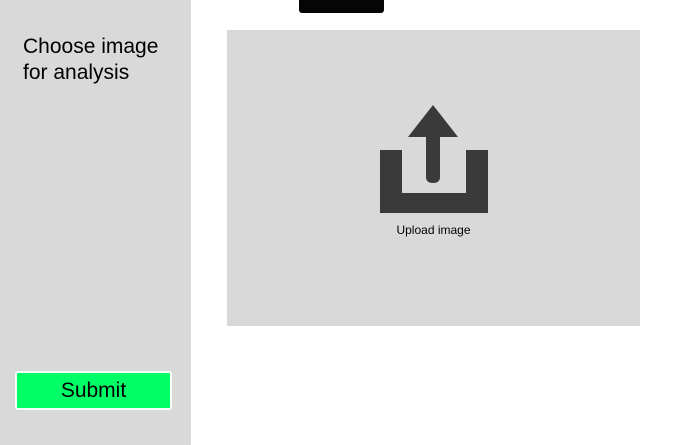  What do you see at coordinates (93, 390) in the screenshot?
I see `submit-button: Submit` at bounding box center [93, 390].